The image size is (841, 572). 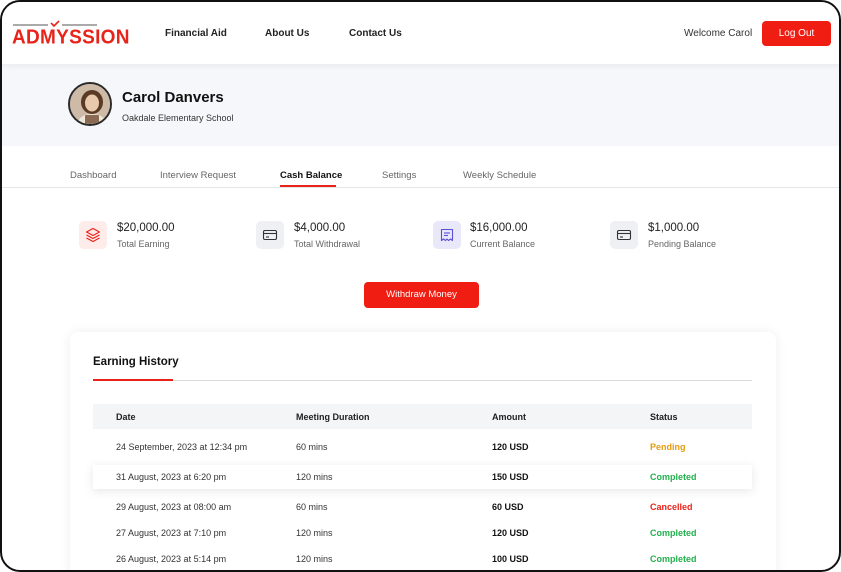 I want to click on total-earning-label: Total Earning, so click(x=143, y=244).